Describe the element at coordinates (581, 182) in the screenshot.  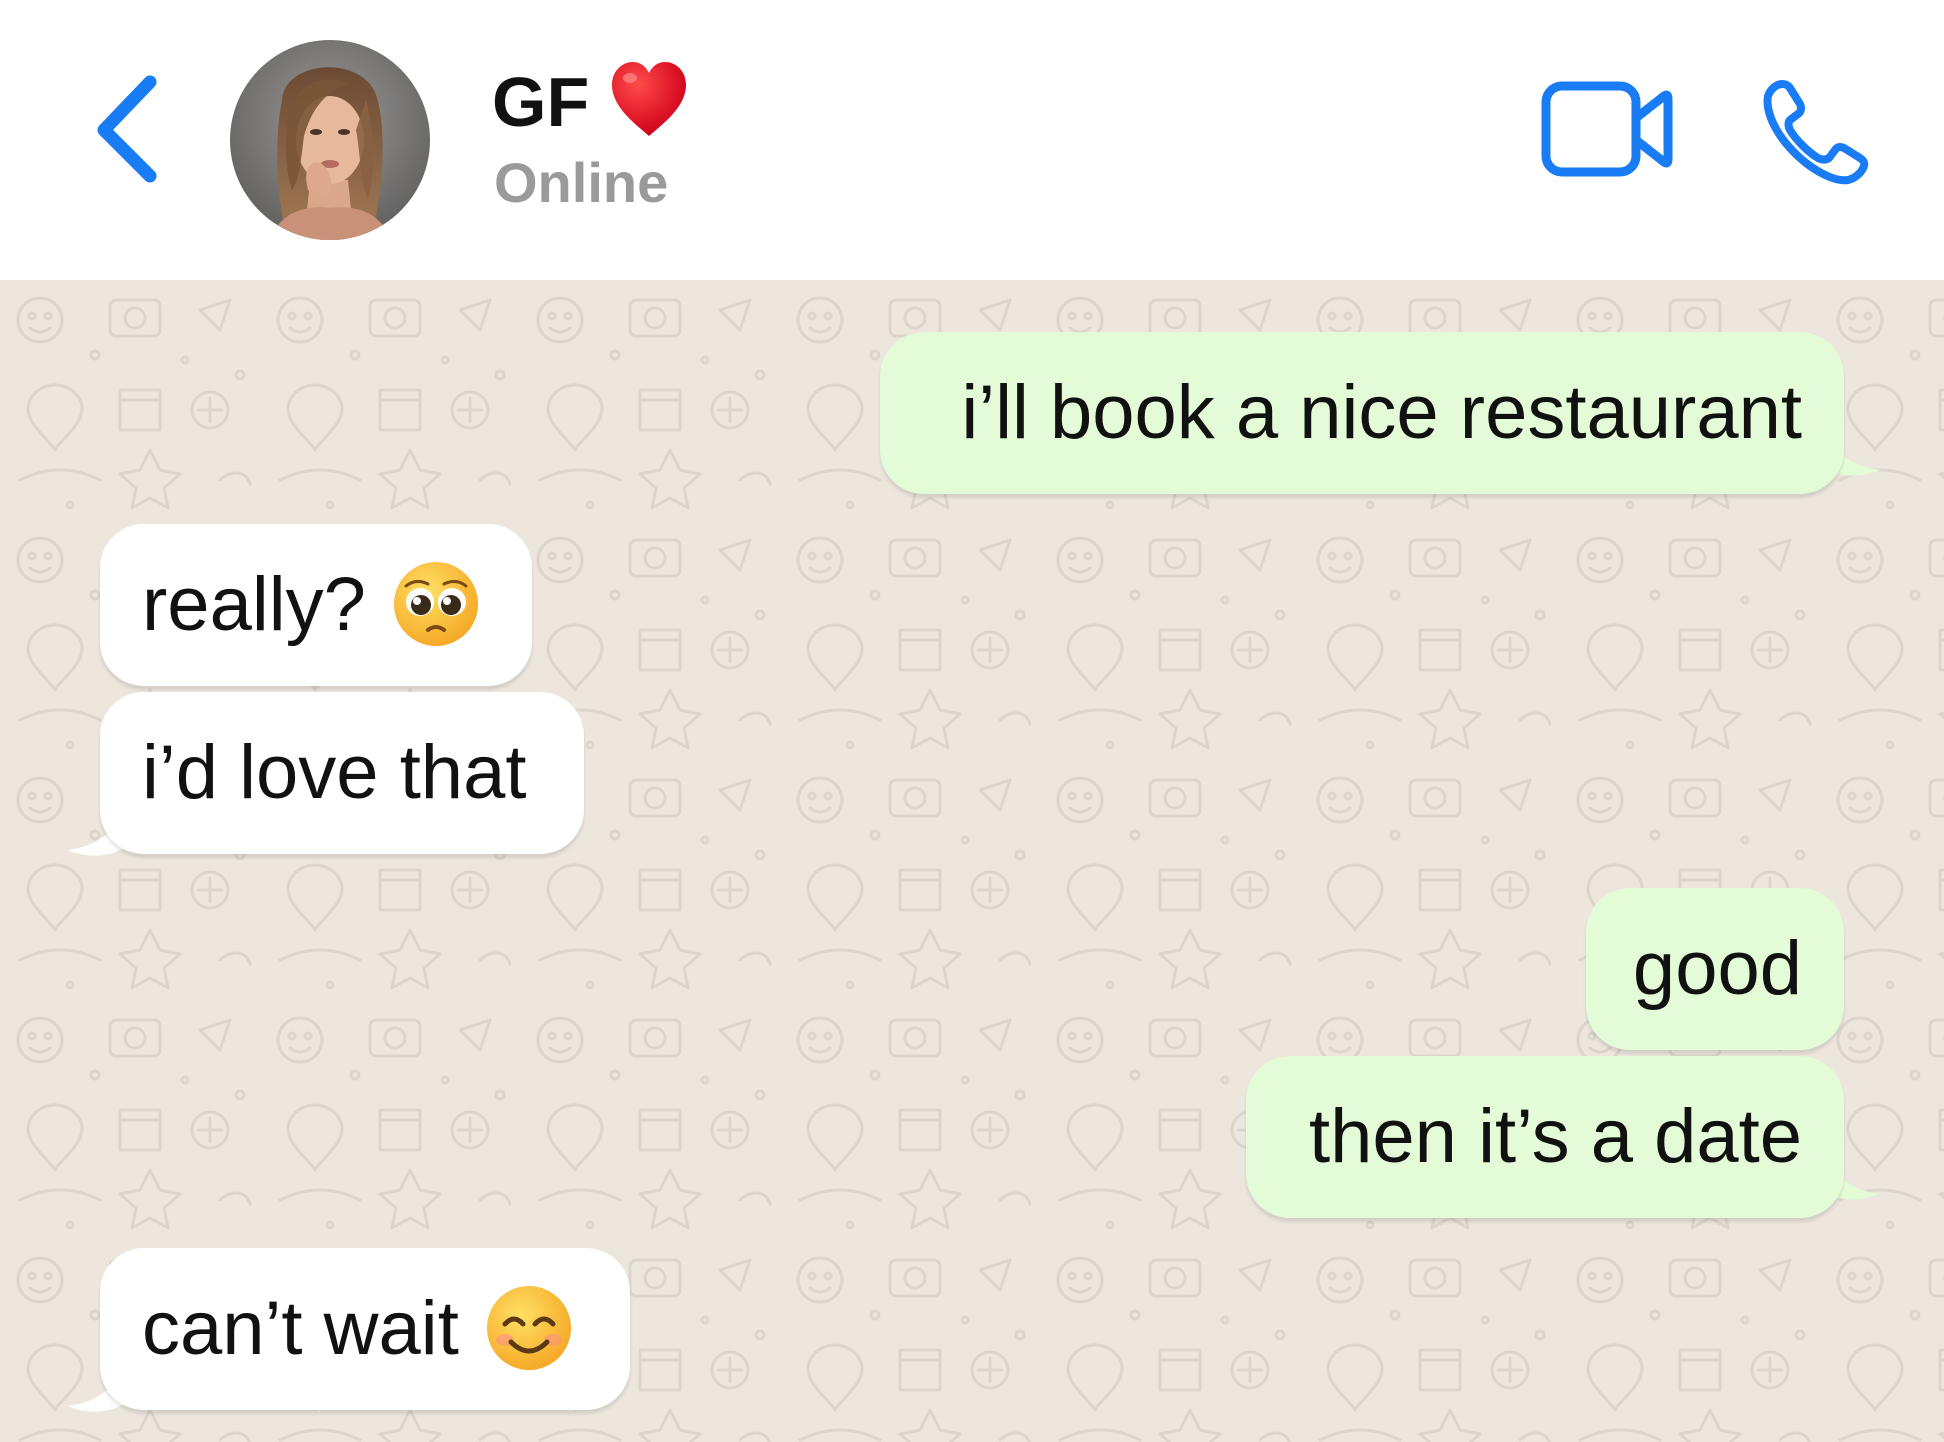
I see `contact-status: Online` at that location.